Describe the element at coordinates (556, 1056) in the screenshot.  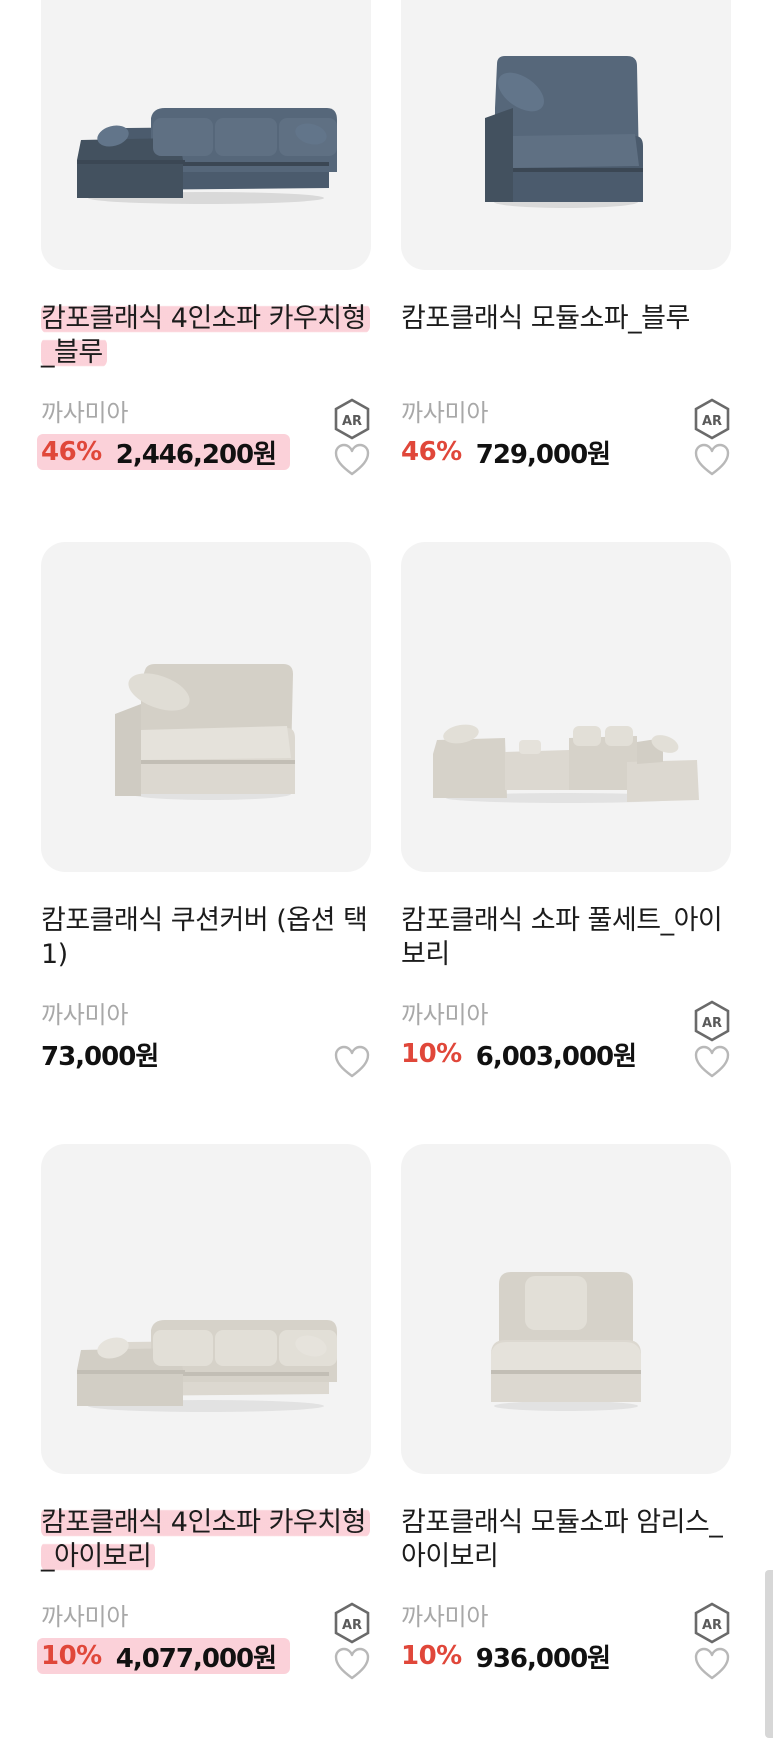
I see `price: 6,003,000원` at that location.